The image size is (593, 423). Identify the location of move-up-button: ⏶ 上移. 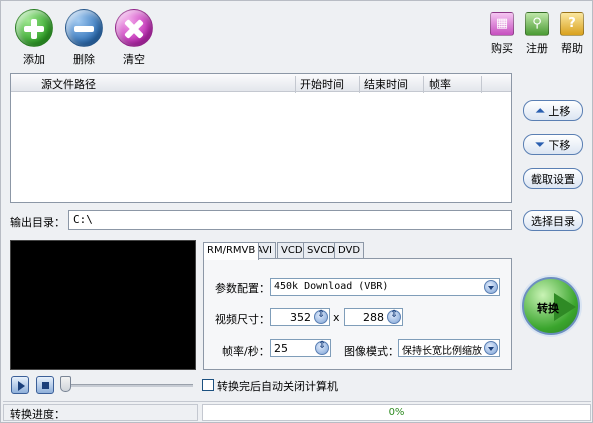
(553, 110).